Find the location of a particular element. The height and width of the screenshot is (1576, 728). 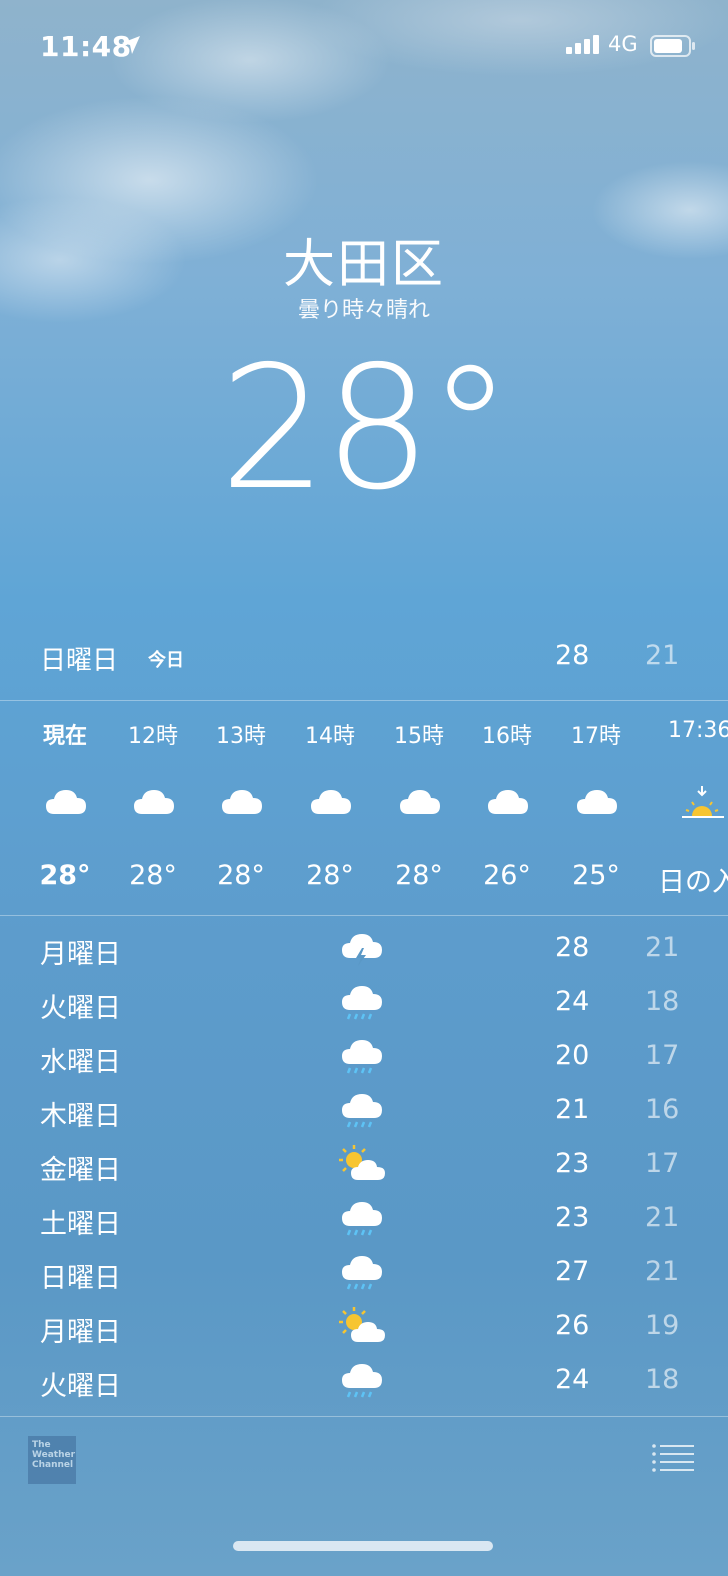

daily-row: 土曜日 23 21 is located at coordinates (364, 1219).